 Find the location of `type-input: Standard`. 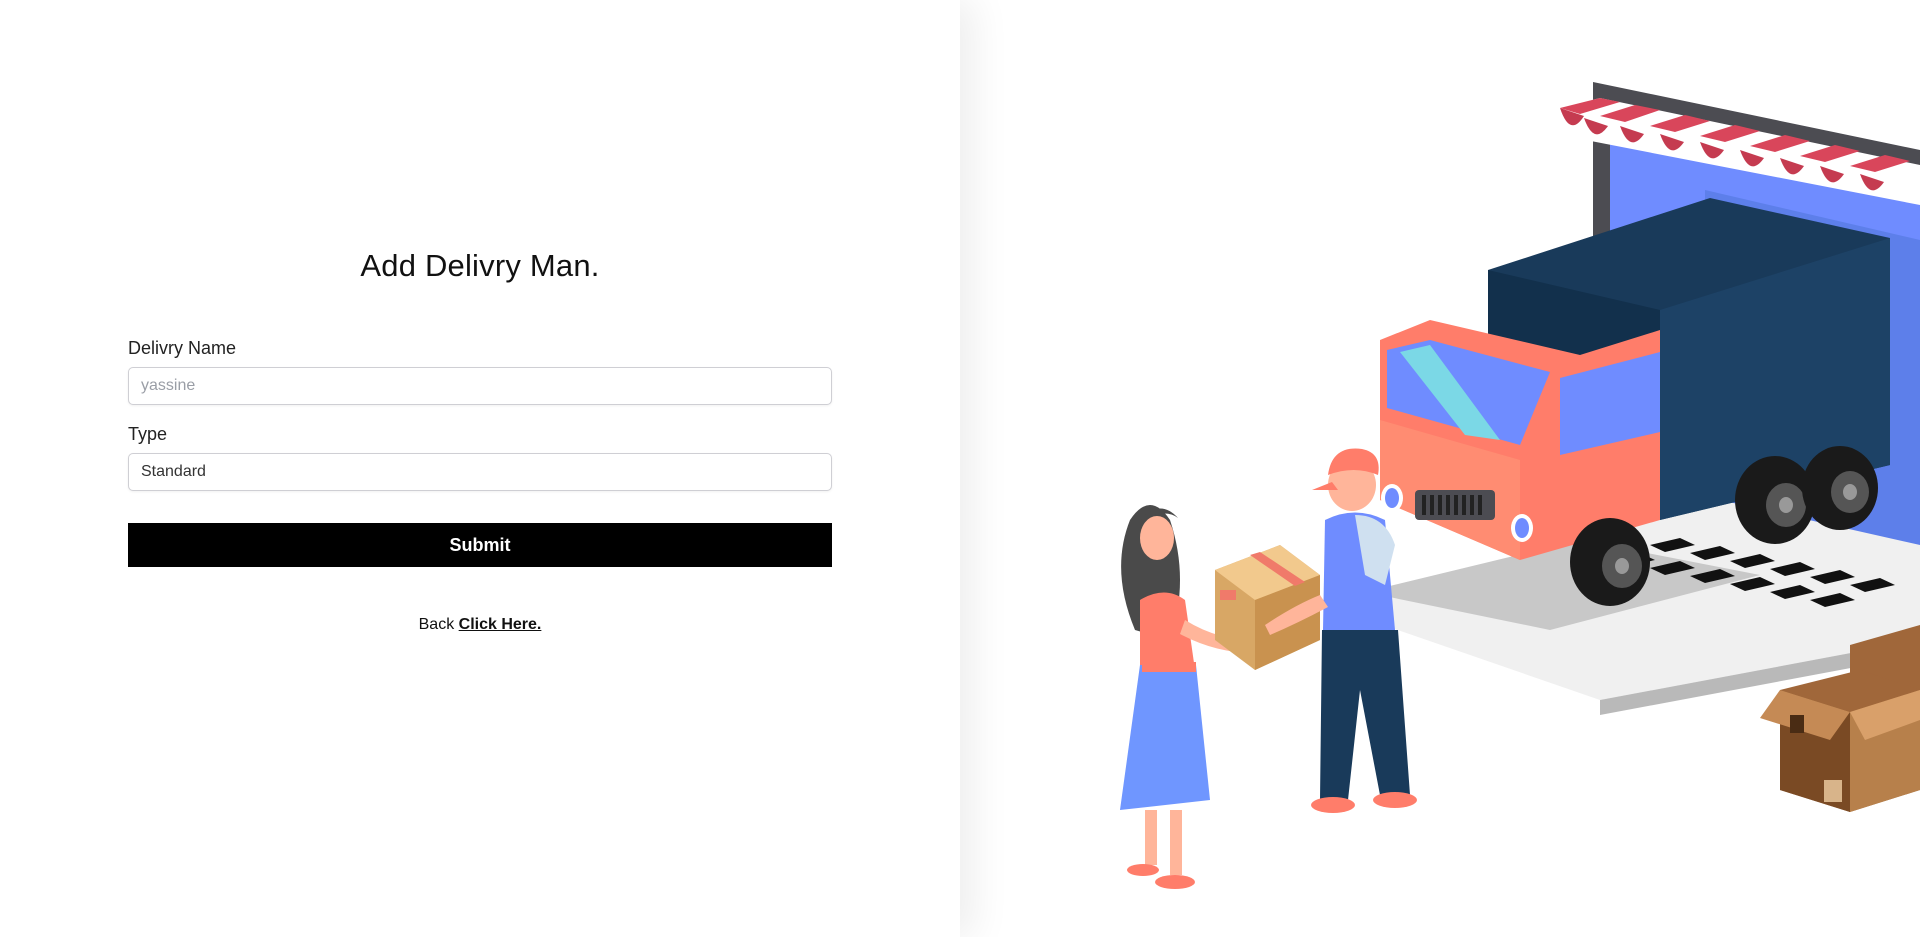

type-input: Standard is located at coordinates (480, 472).